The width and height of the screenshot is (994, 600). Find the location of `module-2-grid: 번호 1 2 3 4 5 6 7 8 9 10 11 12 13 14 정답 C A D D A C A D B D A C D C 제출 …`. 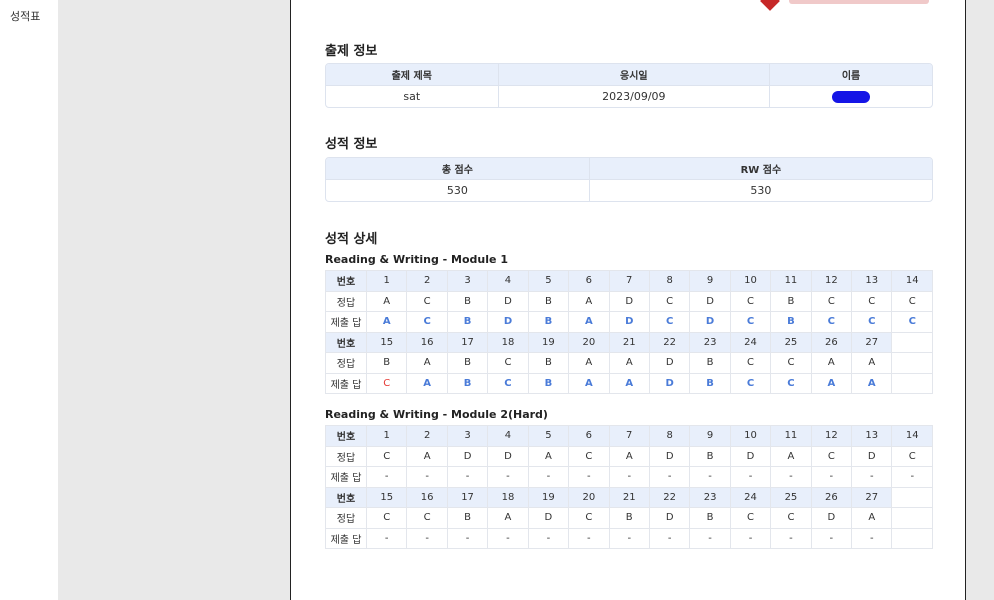

module-2-grid: 번호 1 2 3 4 5 6 7 8 9 10 11 12 13 14 정답 C A D D A C A D B D A C D C 제출 … is located at coordinates (629, 487).